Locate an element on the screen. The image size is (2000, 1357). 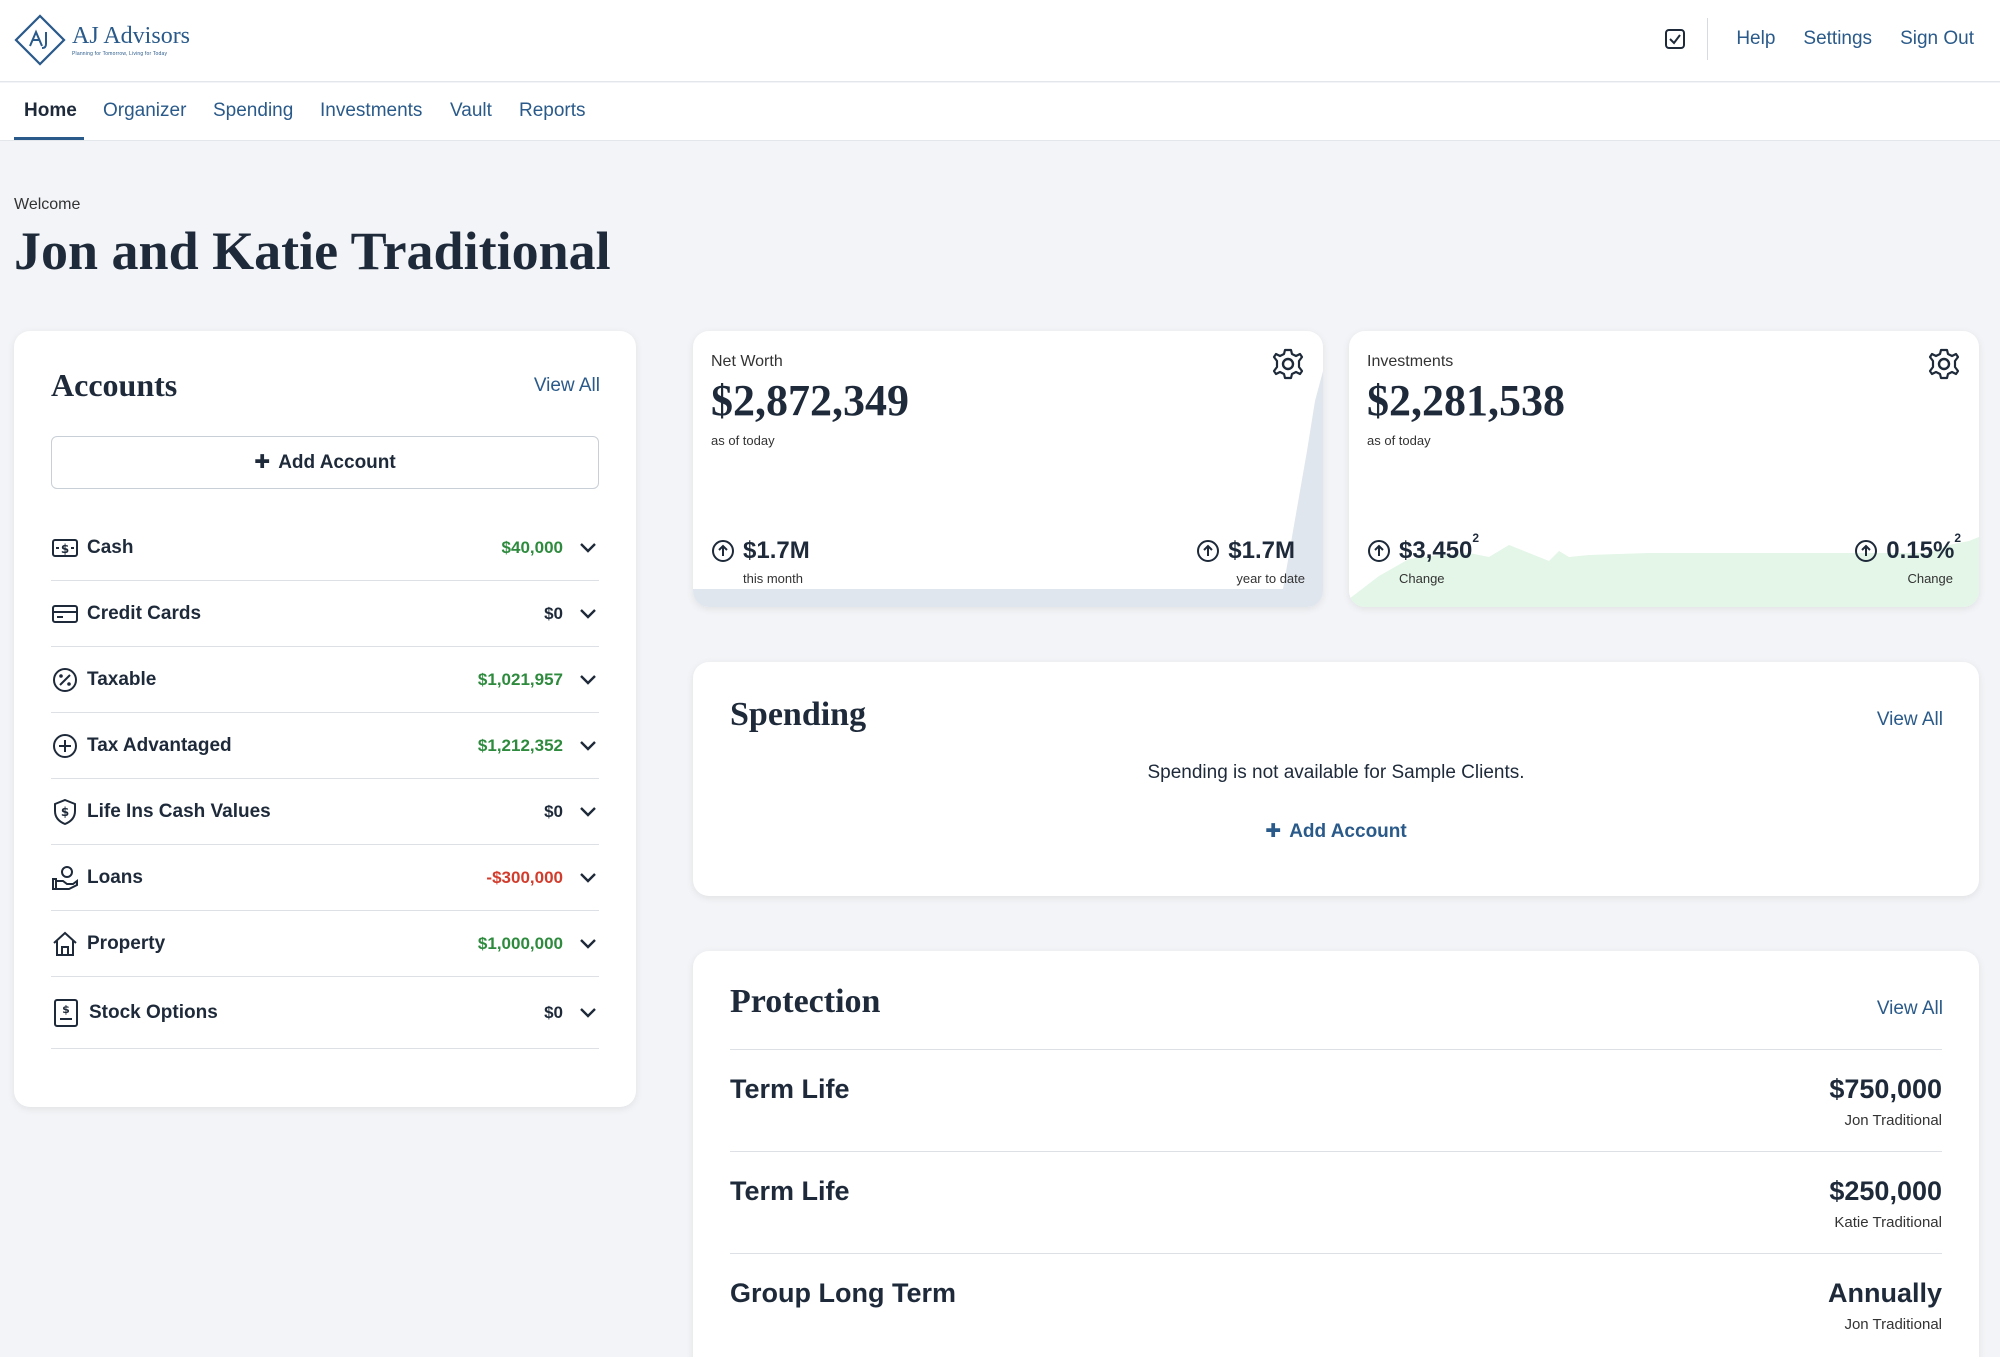
account-label: Cash is located at coordinates (110, 547).